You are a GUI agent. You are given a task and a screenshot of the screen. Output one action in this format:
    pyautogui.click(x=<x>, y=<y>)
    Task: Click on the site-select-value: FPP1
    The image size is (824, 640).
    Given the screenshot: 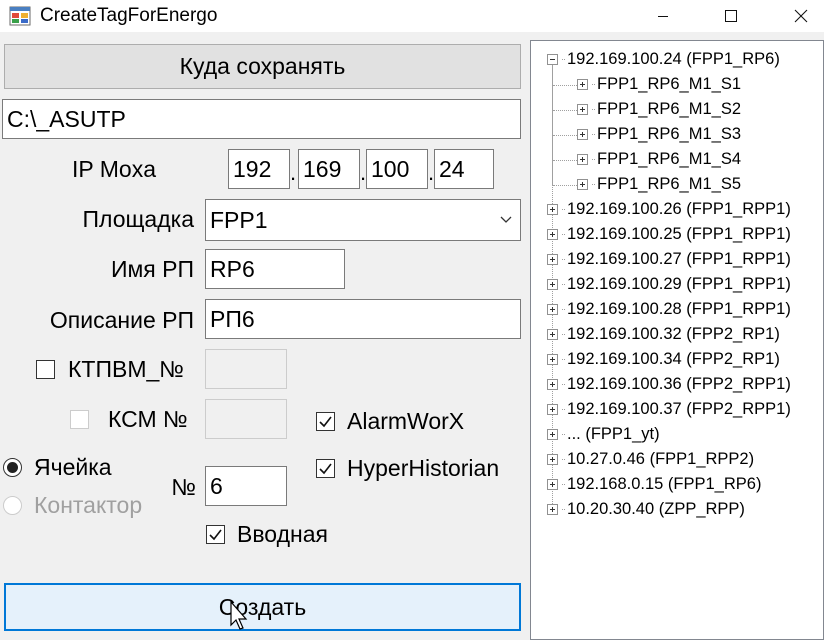 What is the action you would take?
    pyautogui.click(x=239, y=219)
    